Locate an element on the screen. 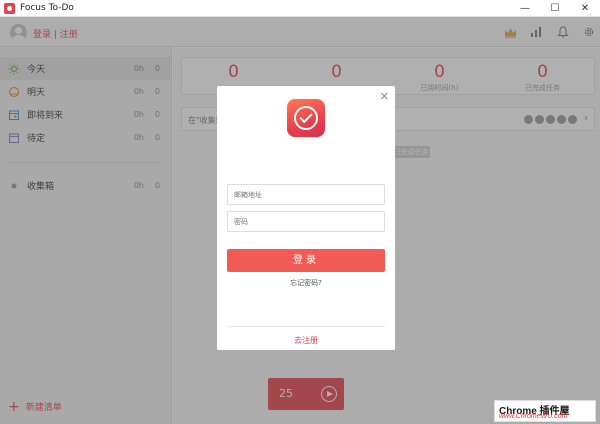 This screenshot has width=600, height=424. close-icon: ✕ is located at coordinates (384, 96).